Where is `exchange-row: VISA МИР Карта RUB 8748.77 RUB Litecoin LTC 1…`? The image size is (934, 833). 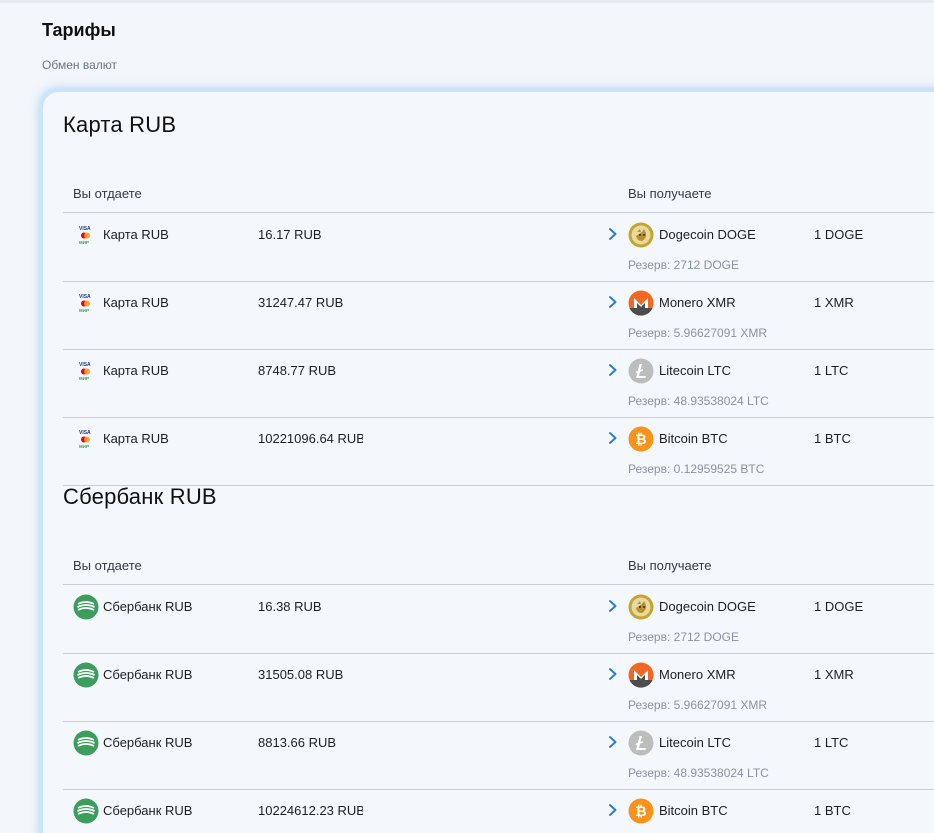
exchange-row: VISA МИР Карта RUB 8748.77 RUB Litecoin LTC 1… is located at coordinates (498, 384).